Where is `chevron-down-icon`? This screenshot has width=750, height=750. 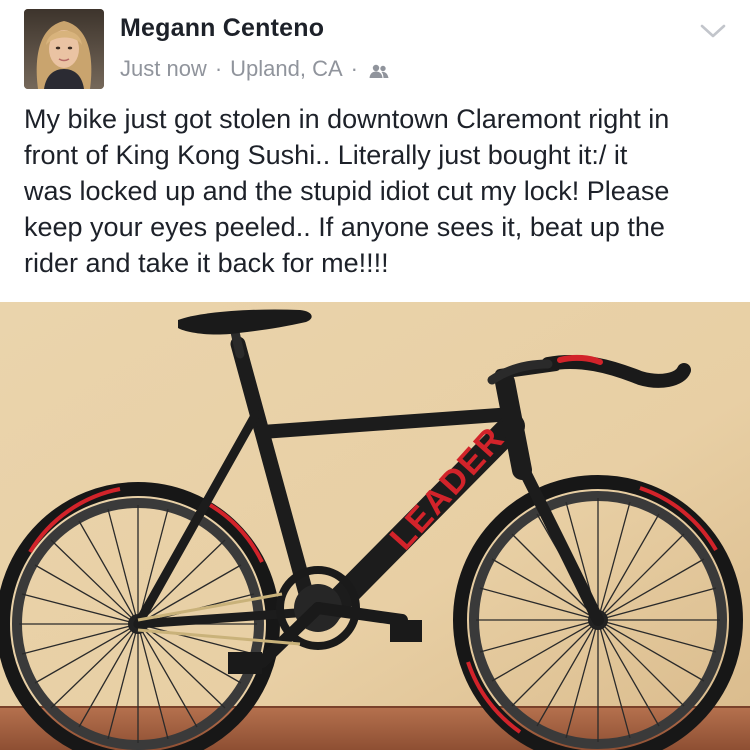
chevron-down-icon is located at coordinates (713, 31).